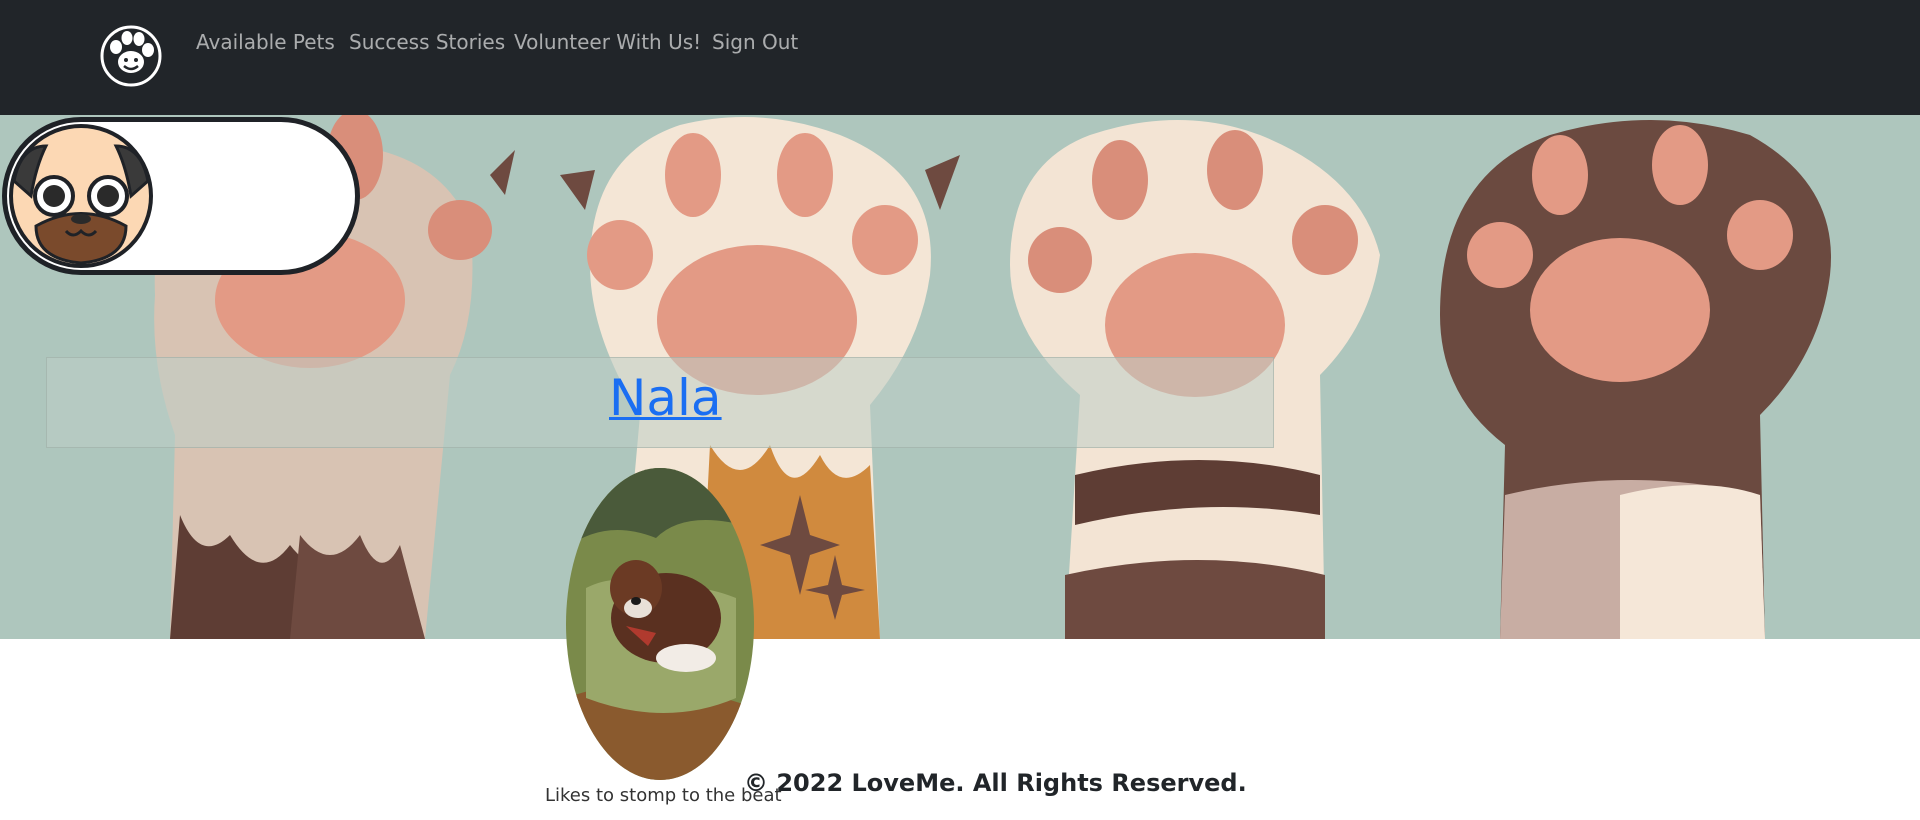  I want to click on nav-link-sign-out: Sign Out, so click(755, 42).